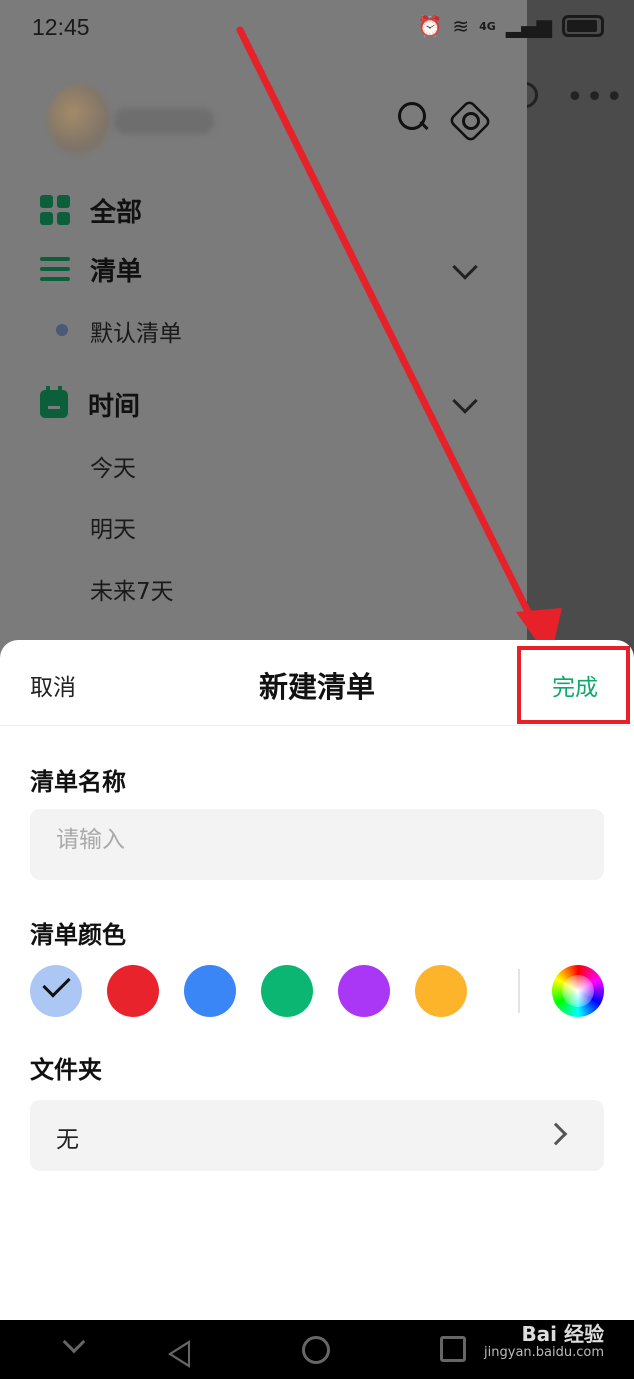  Describe the element at coordinates (583, 26) in the screenshot. I see `battery-icon` at that location.